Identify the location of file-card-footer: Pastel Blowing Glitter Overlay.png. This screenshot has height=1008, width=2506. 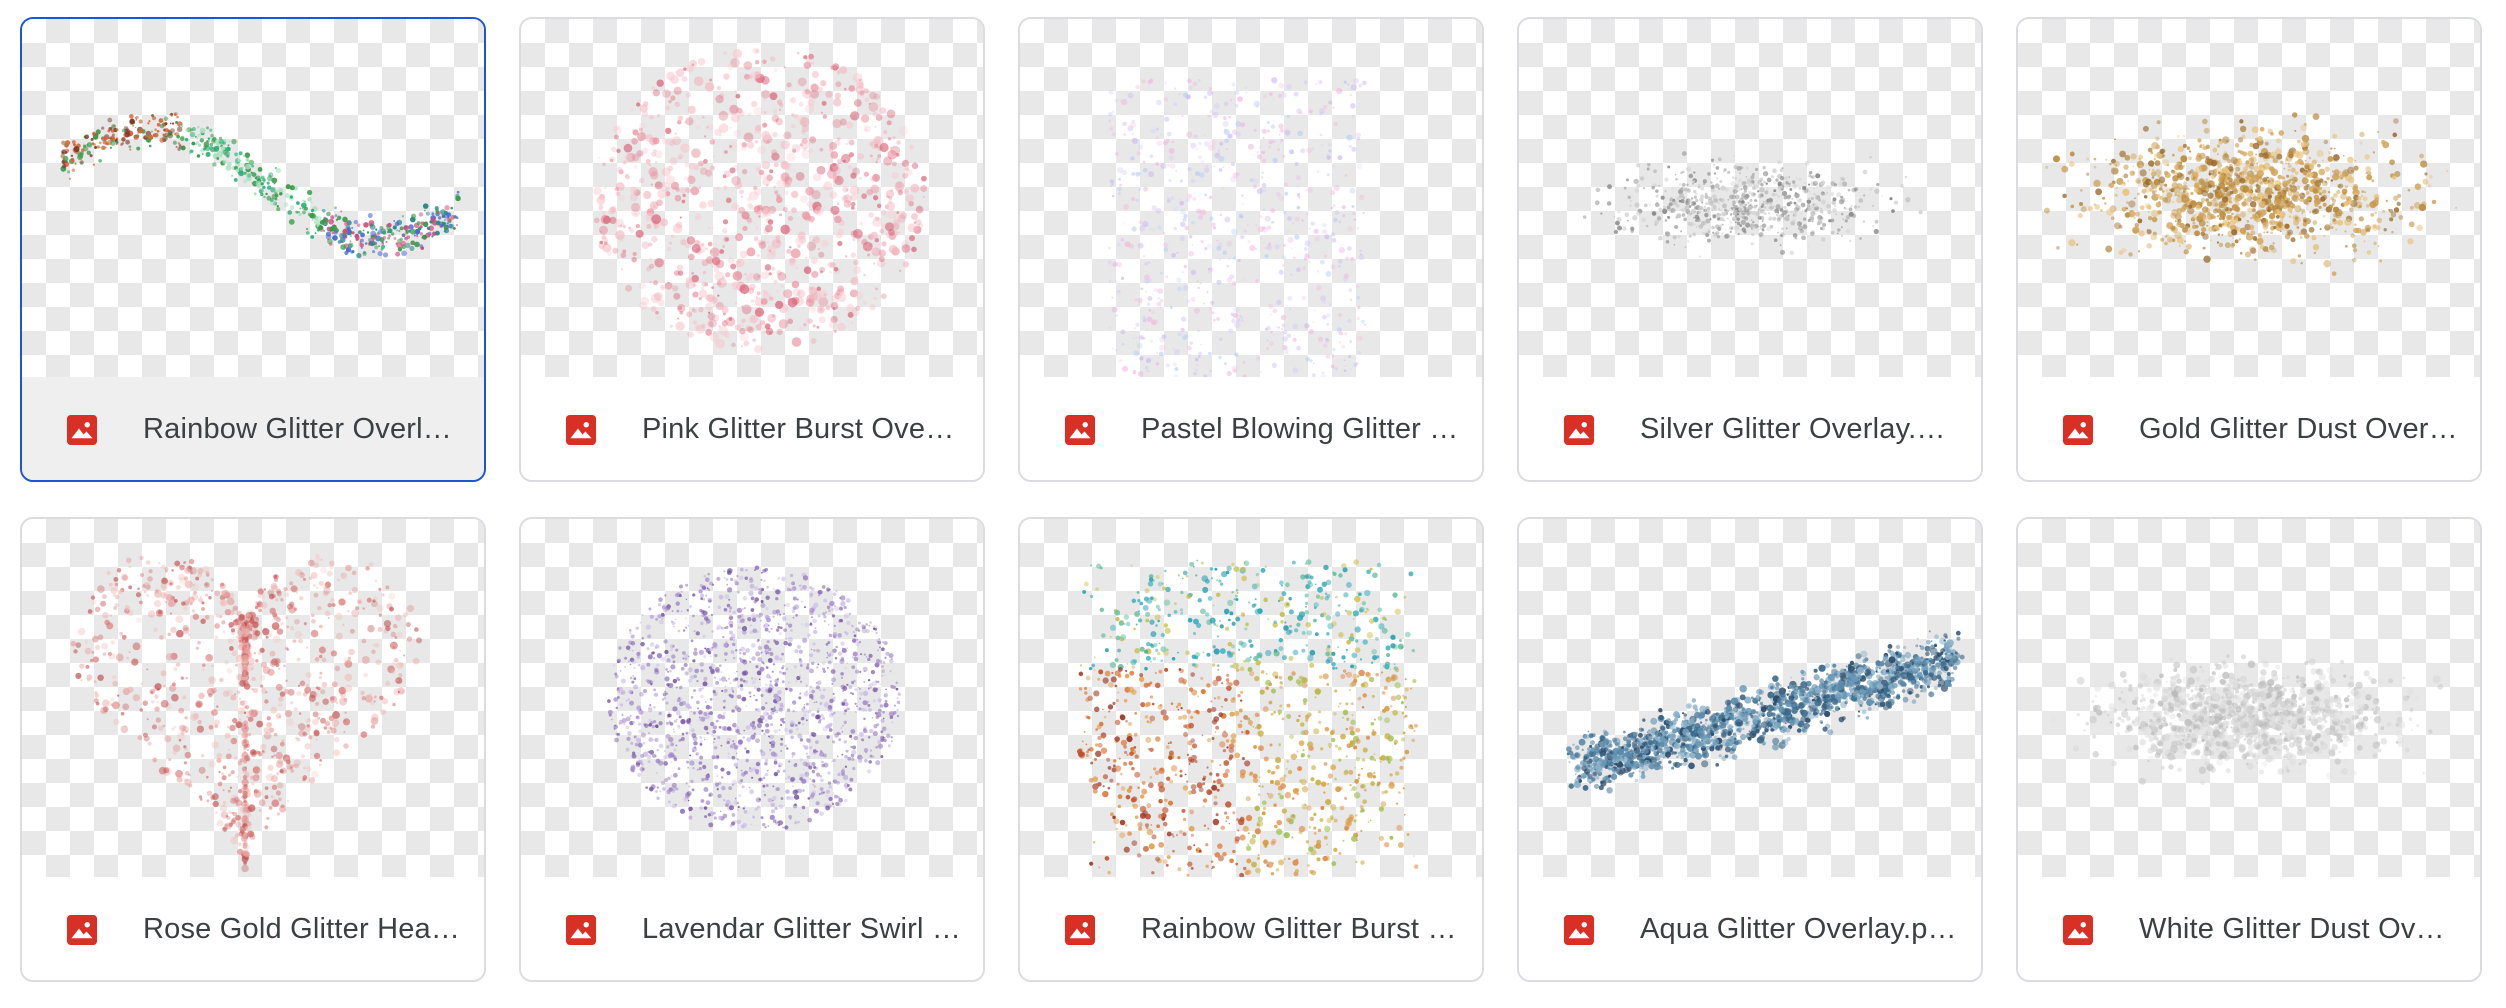
(1251, 428).